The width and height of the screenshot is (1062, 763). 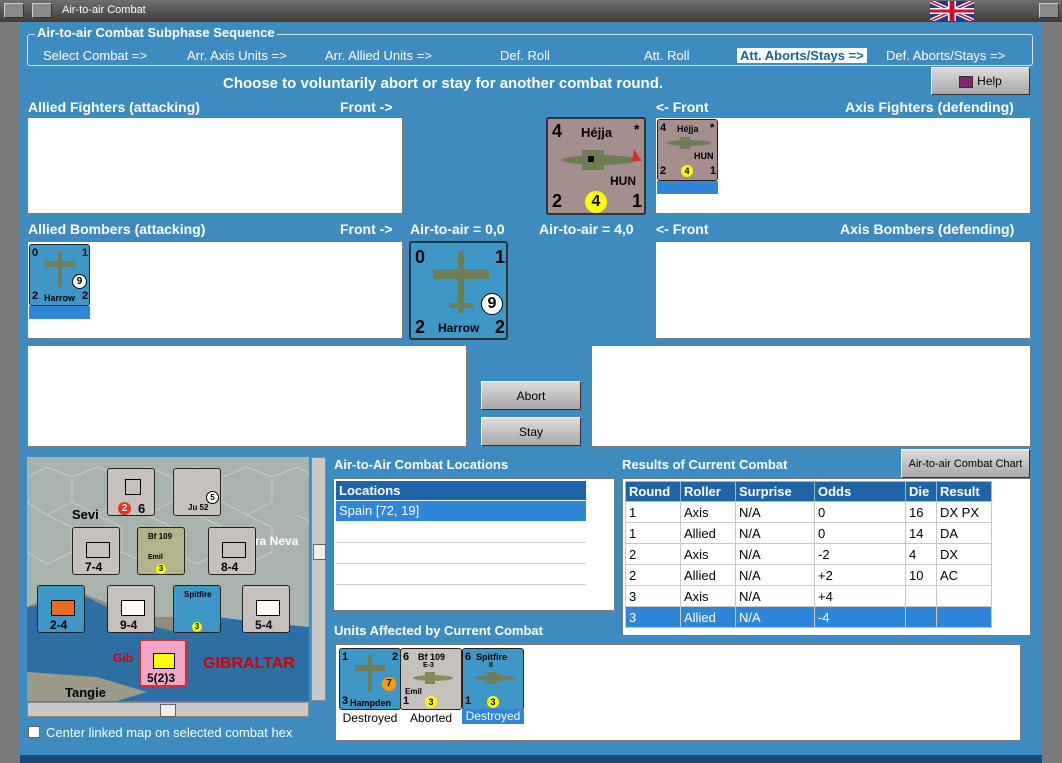 I want to click on map-label-gibraltar: GIBRALTAR, so click(x=249, y=663).